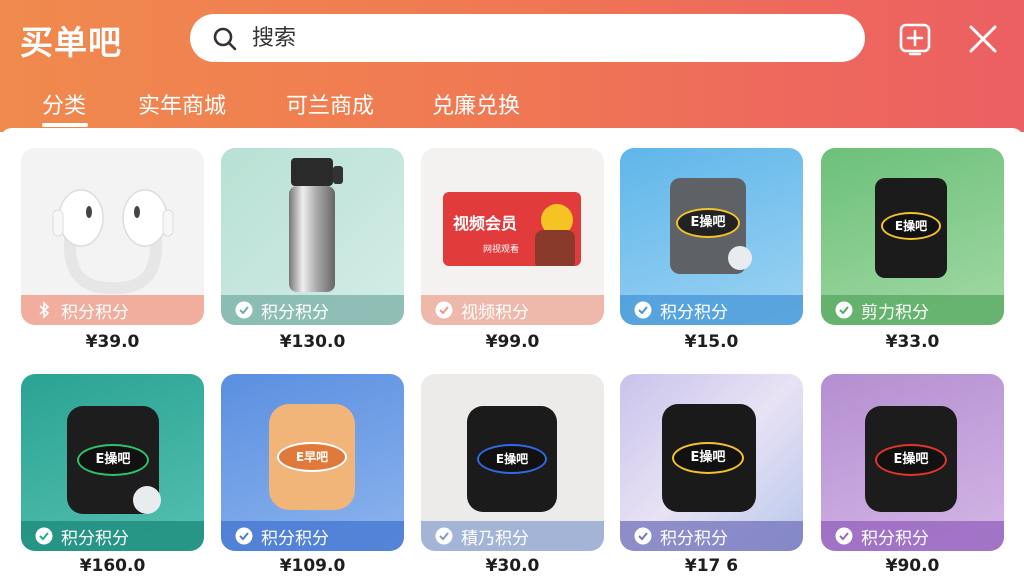 The height and width of the screenshot is (576, 1024). I want to click on product-price: ¥30.0, so click(512, 566).